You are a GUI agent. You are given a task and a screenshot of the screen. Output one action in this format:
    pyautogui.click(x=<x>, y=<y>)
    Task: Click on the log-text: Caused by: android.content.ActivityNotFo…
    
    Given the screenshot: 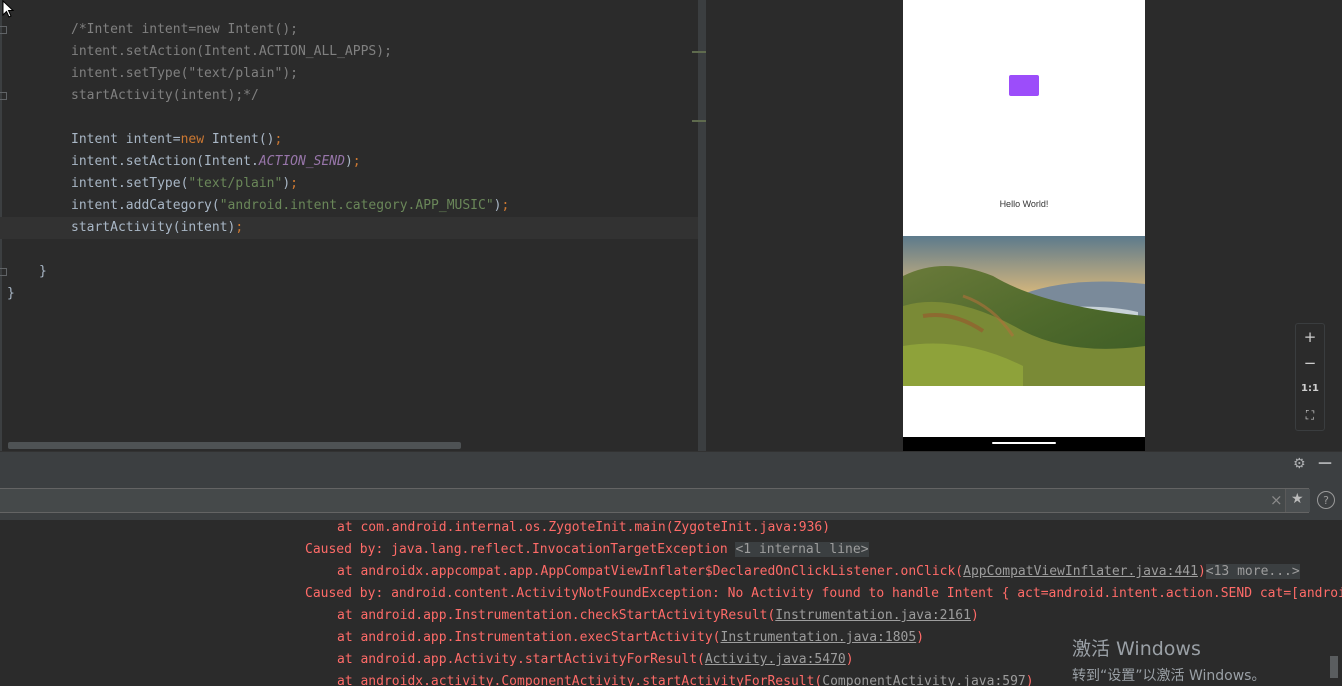 What is the action you would take?
    pyautogui.click(x=823, y=593)
    